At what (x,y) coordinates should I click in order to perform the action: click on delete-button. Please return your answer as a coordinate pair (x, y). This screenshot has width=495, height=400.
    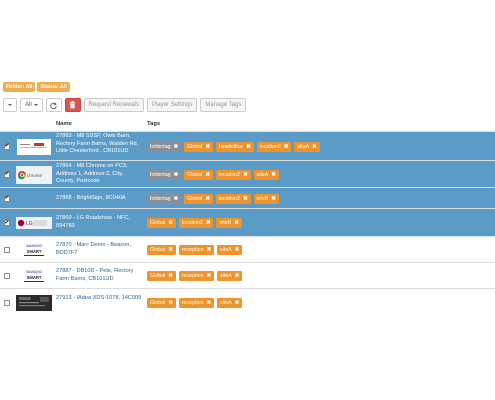
    Looking at the image, I should click on (72, 105).